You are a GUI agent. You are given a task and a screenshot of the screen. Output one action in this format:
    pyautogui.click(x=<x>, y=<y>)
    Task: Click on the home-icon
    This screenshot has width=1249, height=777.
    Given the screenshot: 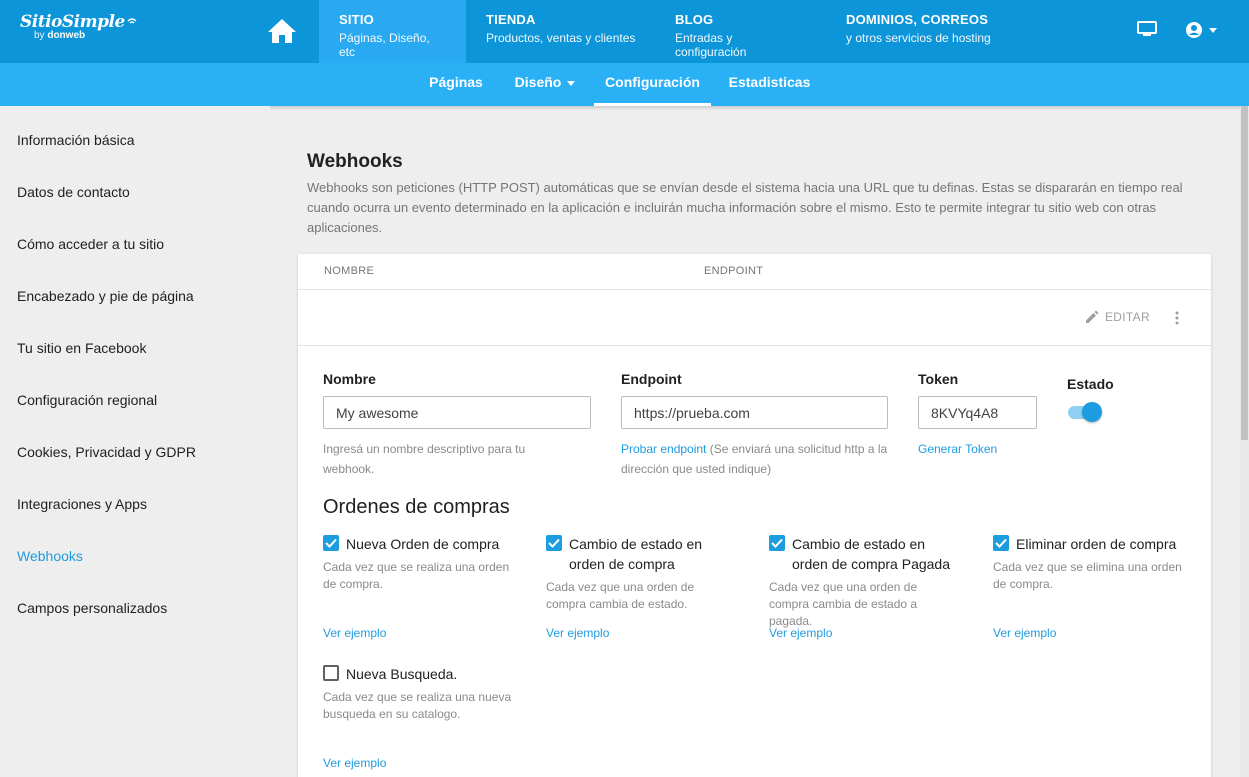 What is the action you would take?
    pyautogui.click(x=282, y=31)
    